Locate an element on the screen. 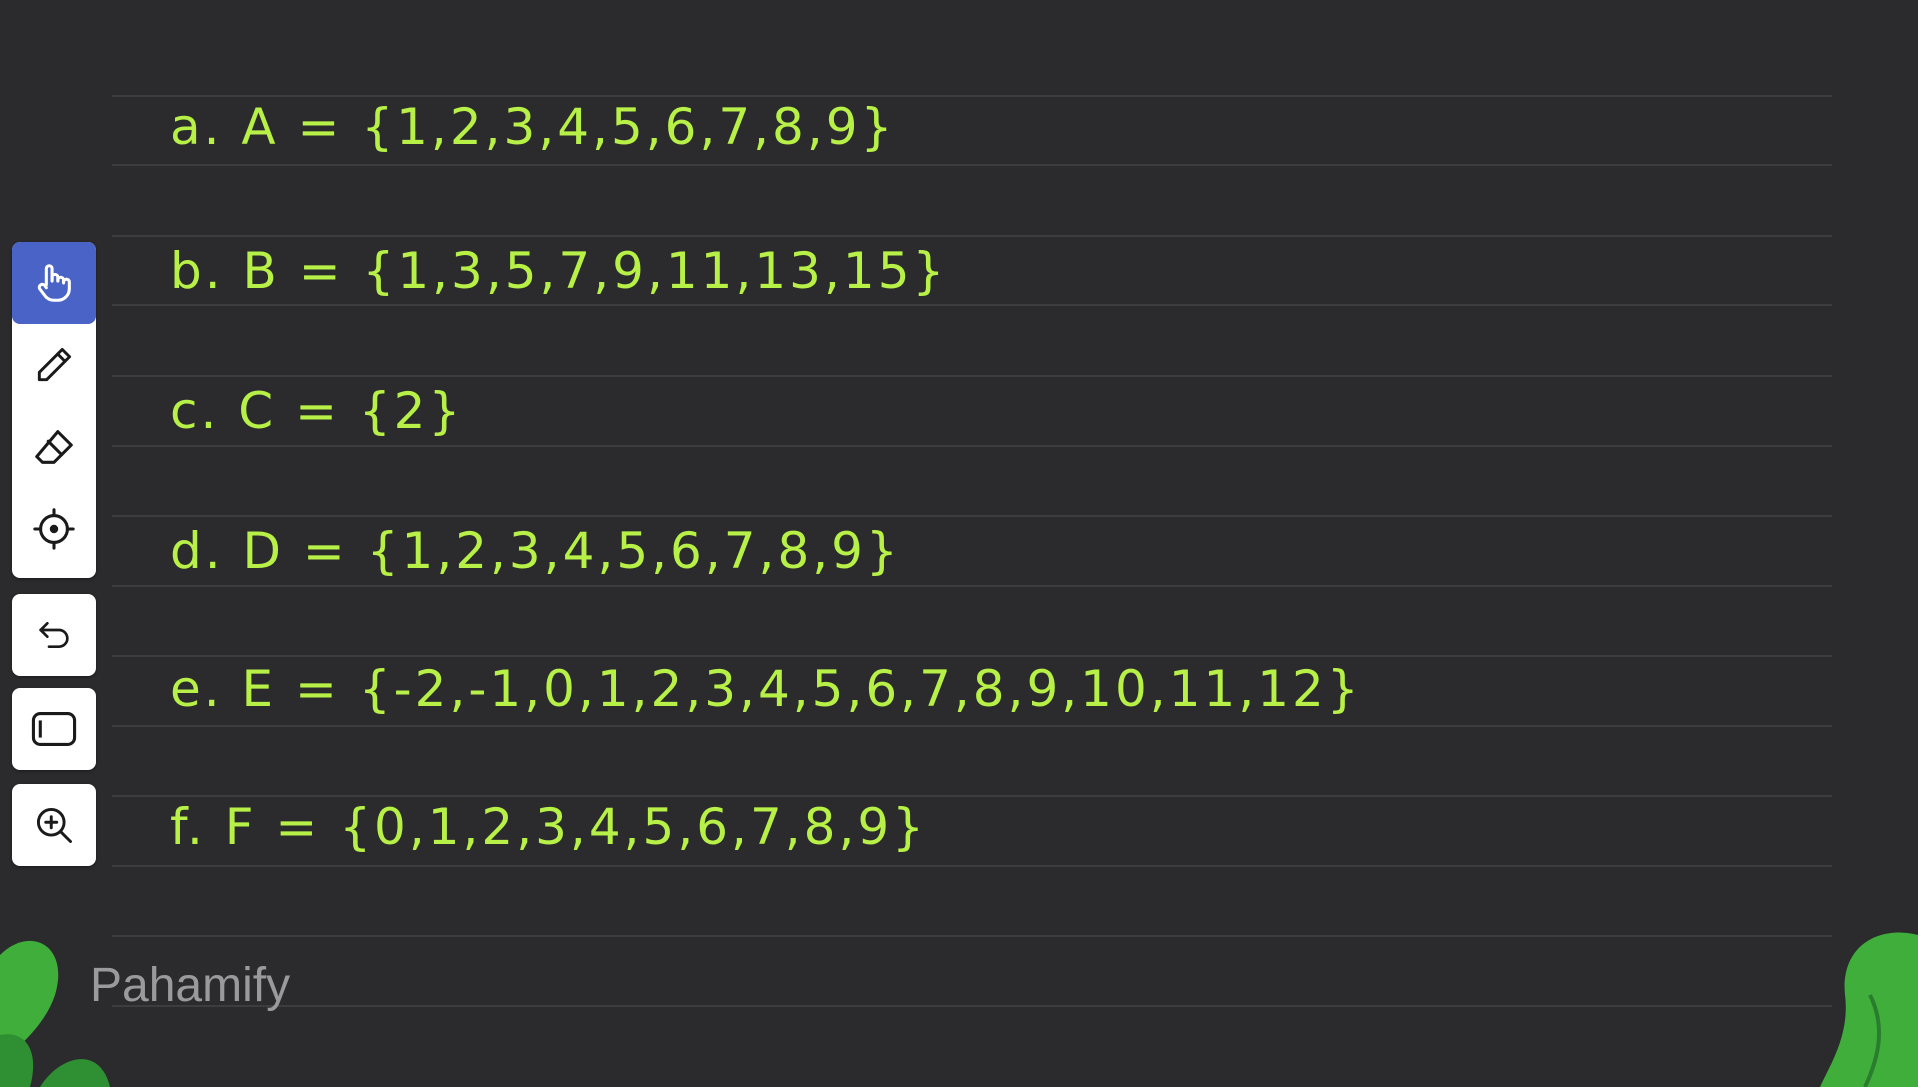 This screenshot has width=1918, height=1087. pen-tool-button is located at coordinates (54, 365).